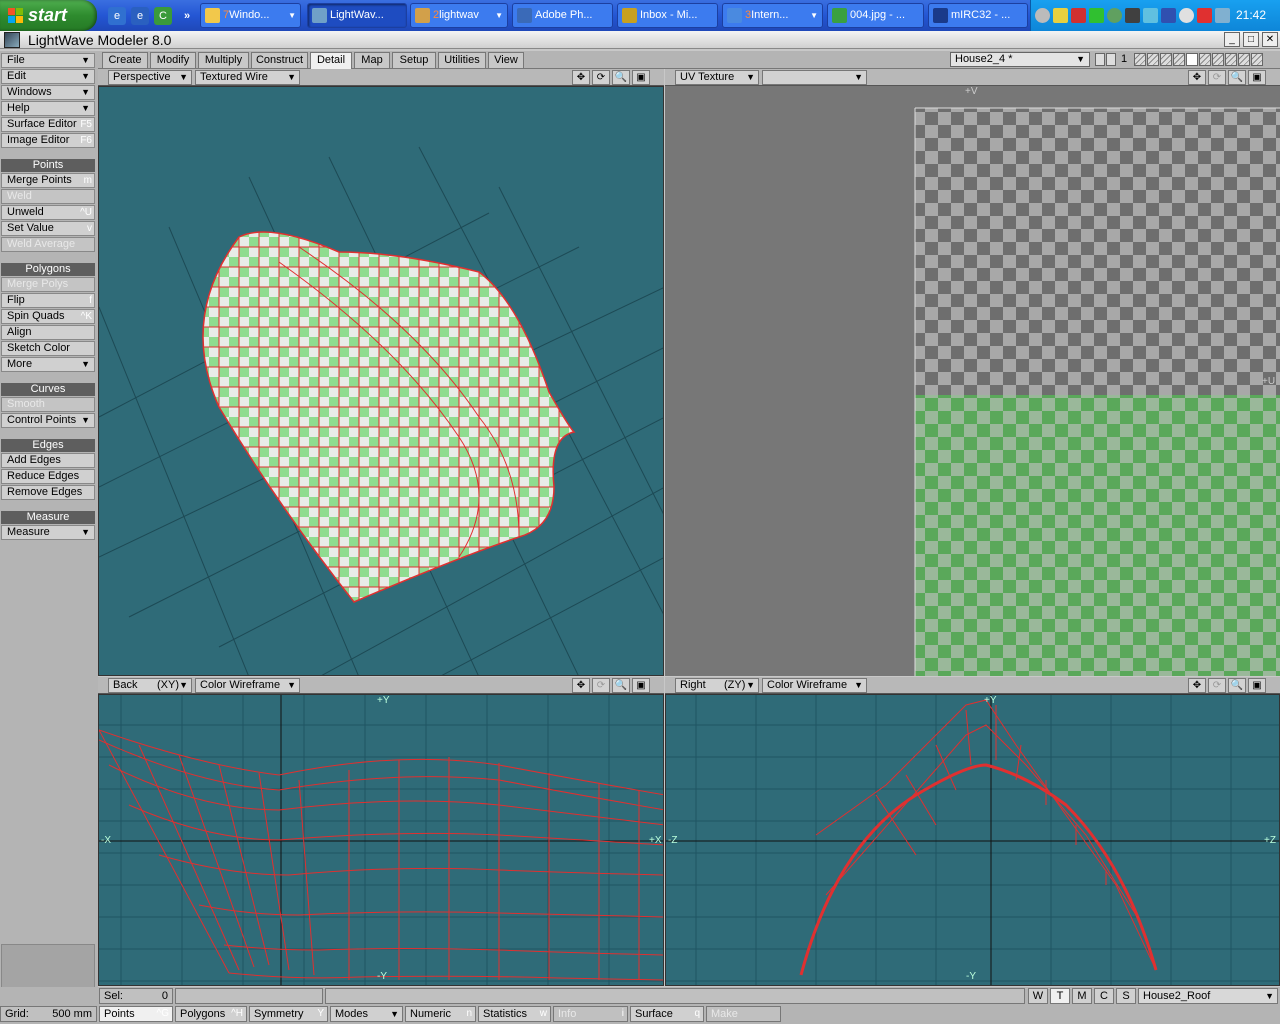  Describe the element at coordinates (48, 140) in the screenshot. I see `sidebar-button-image-editor: Image Editor F6` at that location.